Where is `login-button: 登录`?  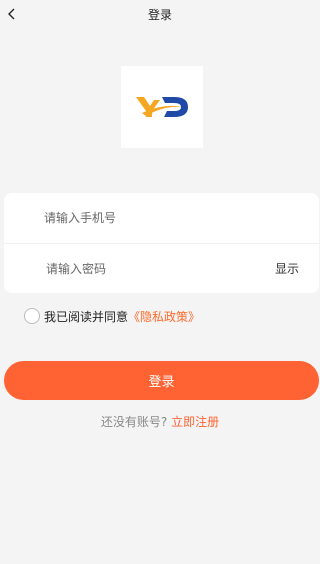 login-button: 登录 is located at coordinates (161, 380).